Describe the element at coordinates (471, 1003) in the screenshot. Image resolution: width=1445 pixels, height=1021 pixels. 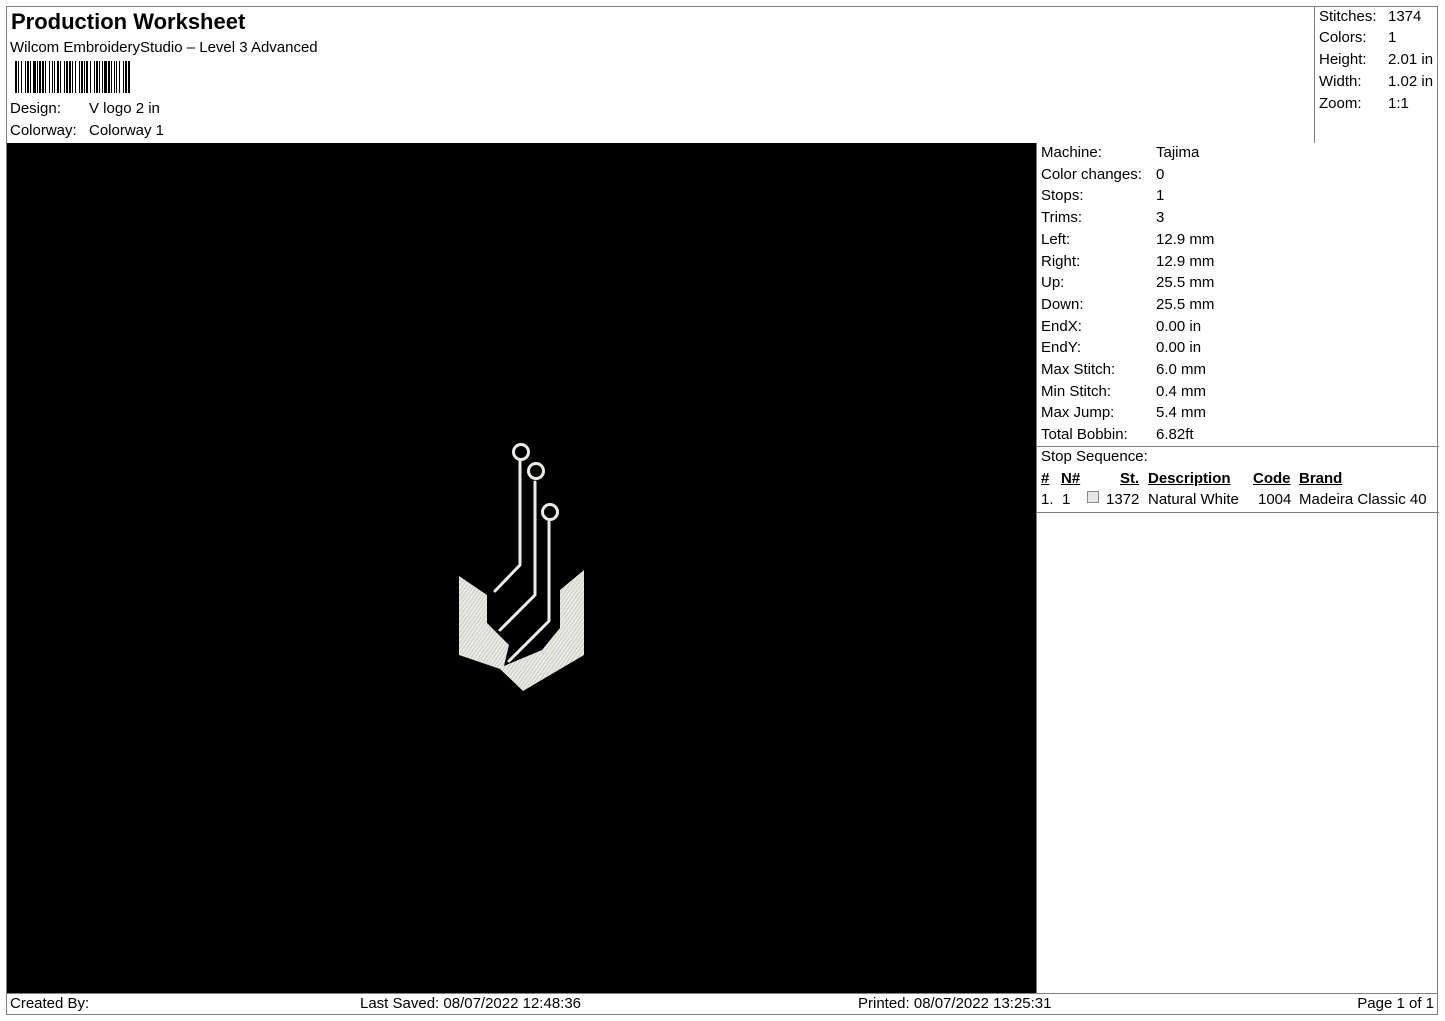
I see `last-saved: Last Saved: 08/07/2022 12:48:36` at that location.